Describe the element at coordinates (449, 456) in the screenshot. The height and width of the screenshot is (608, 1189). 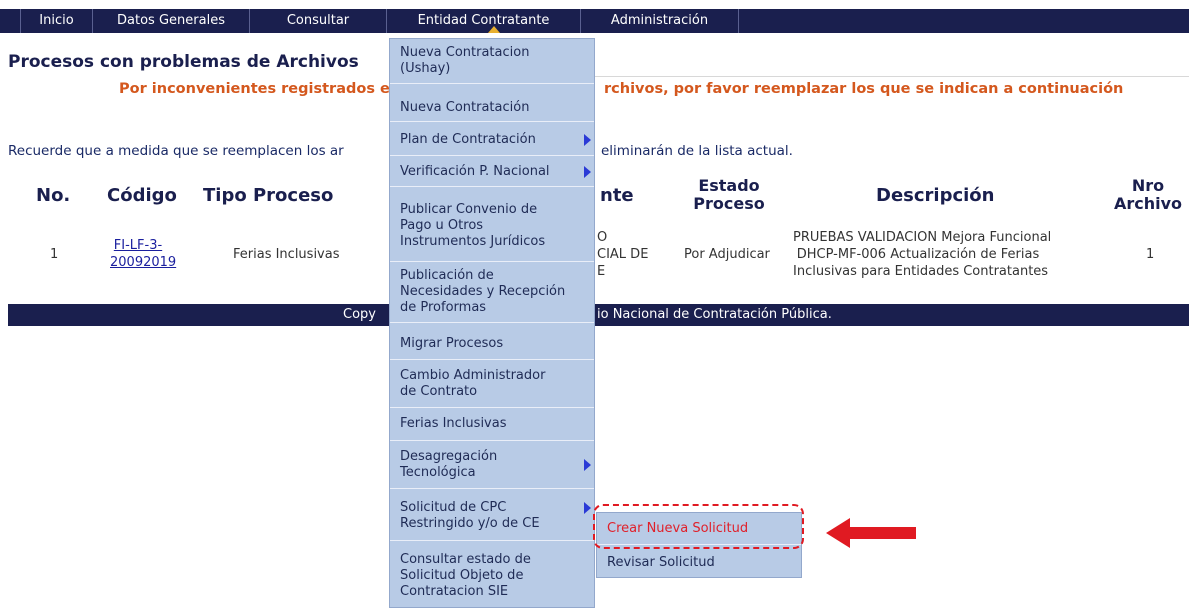
I see `menu-item-label: Desagregación` at that location.